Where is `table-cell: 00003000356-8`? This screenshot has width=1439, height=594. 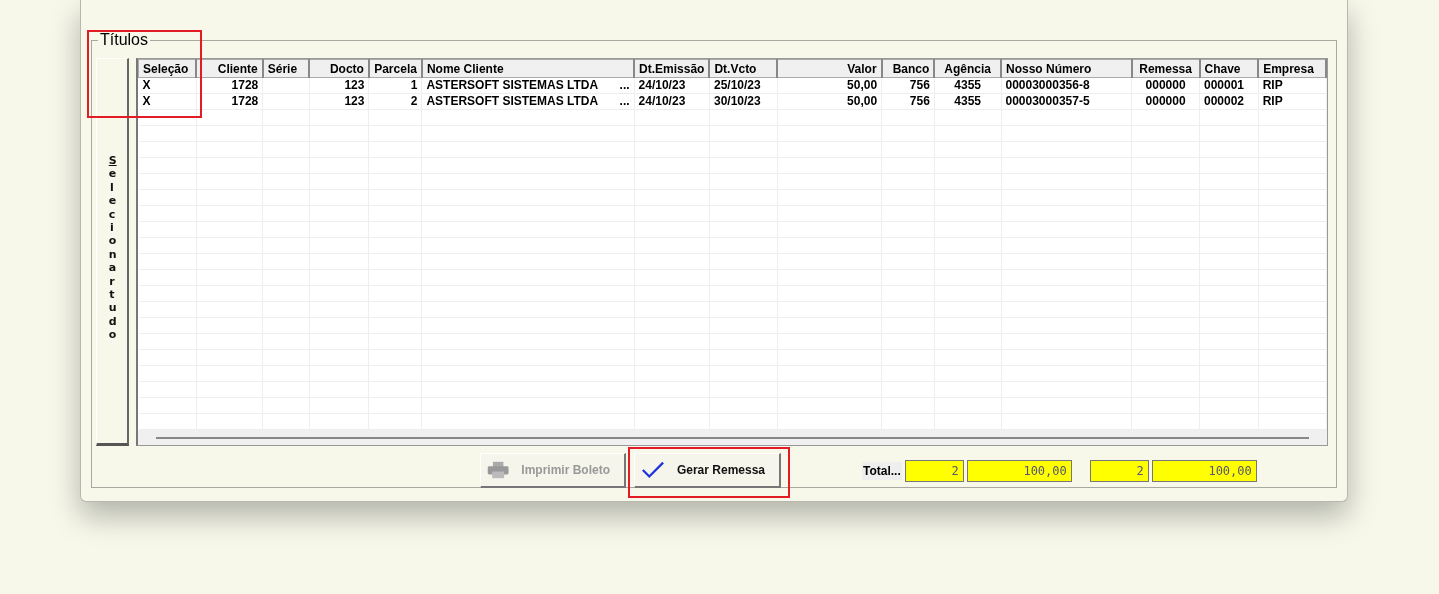
table-cell: 00003000356-8 is located at coordinates (1066, 85).